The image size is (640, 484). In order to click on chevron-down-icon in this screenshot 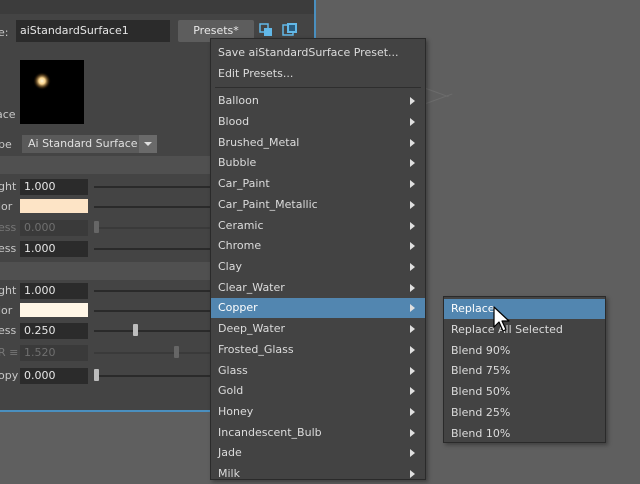, I will do `click(148, 144)`.